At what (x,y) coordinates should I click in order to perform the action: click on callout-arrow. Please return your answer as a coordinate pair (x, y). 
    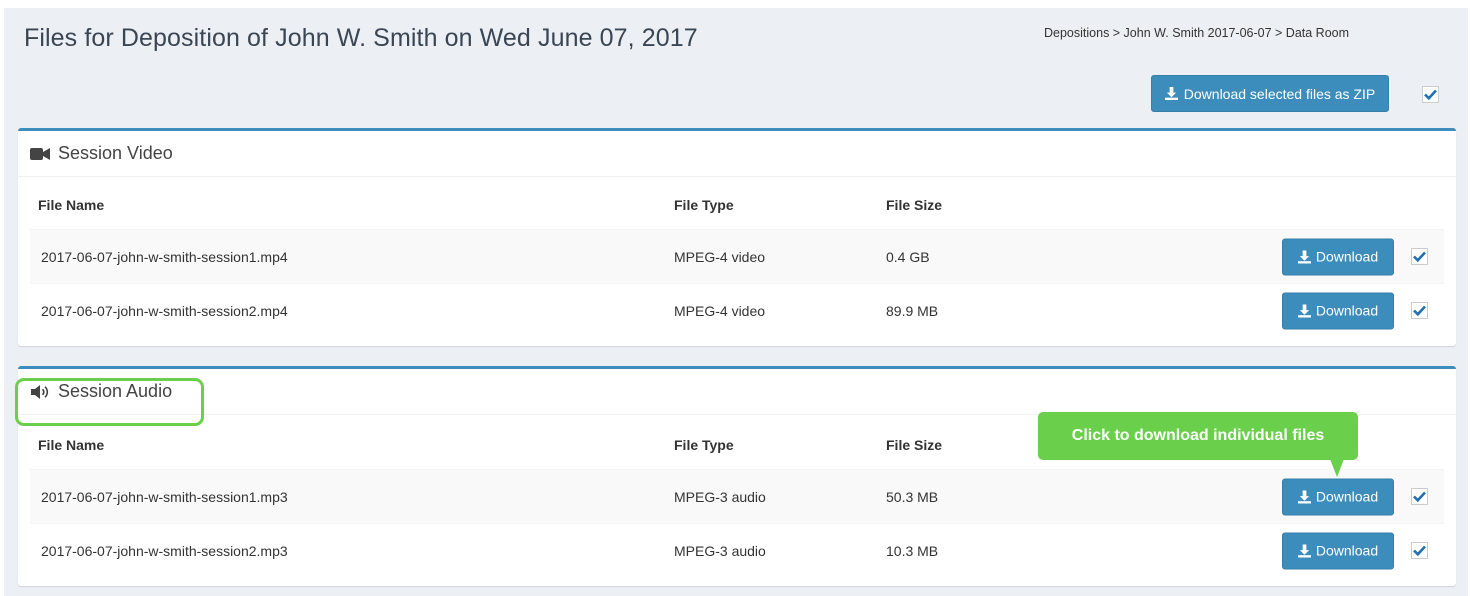
    Looking at the image, I should click on (1337, 468).